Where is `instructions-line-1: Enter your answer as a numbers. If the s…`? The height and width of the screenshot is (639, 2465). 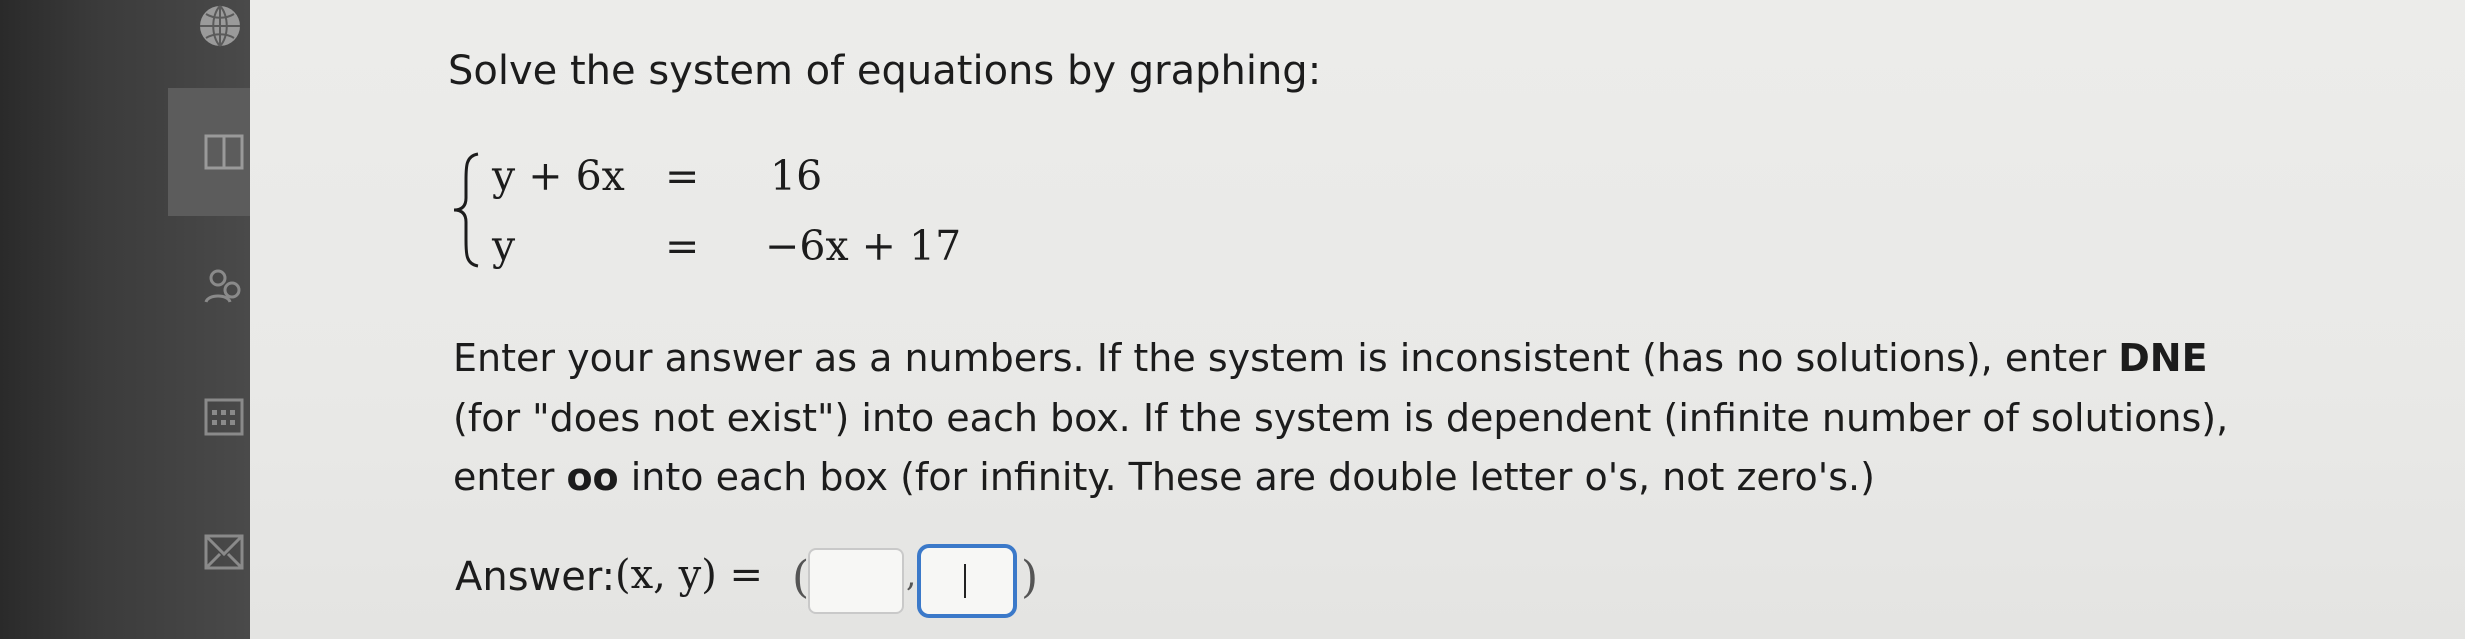
instructions-line-1: Enter your answer as a numbers. If the s… is located at coordinates (1330, 358).